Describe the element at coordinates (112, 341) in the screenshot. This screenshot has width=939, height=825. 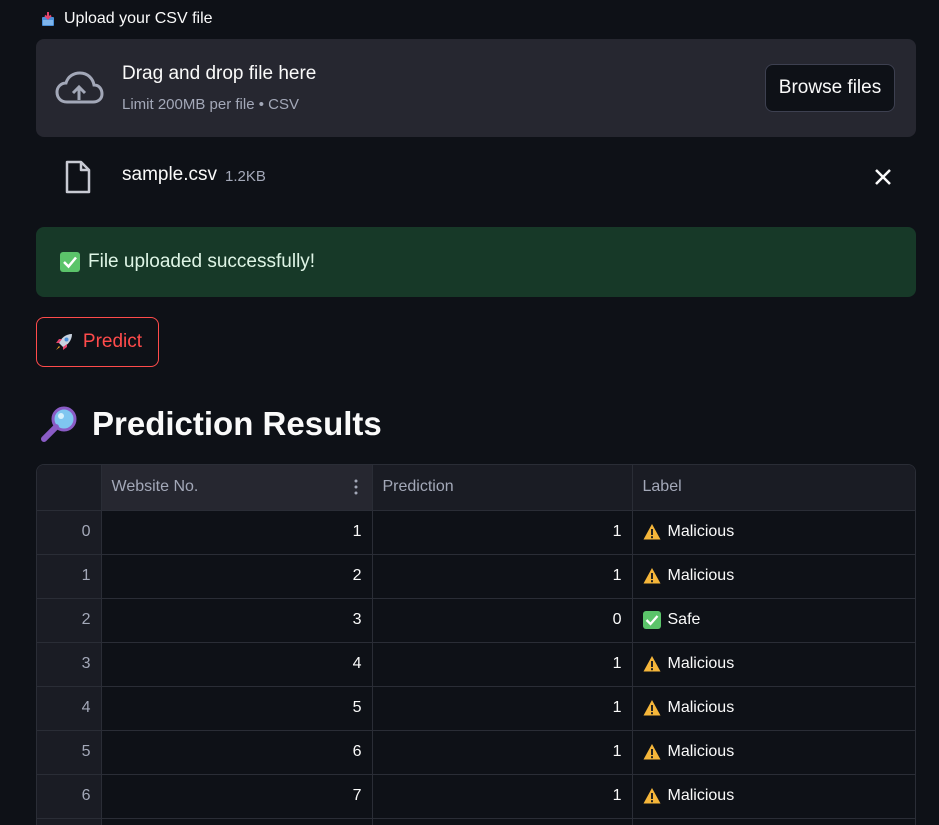
I see `predict-label: Predict` at that location.